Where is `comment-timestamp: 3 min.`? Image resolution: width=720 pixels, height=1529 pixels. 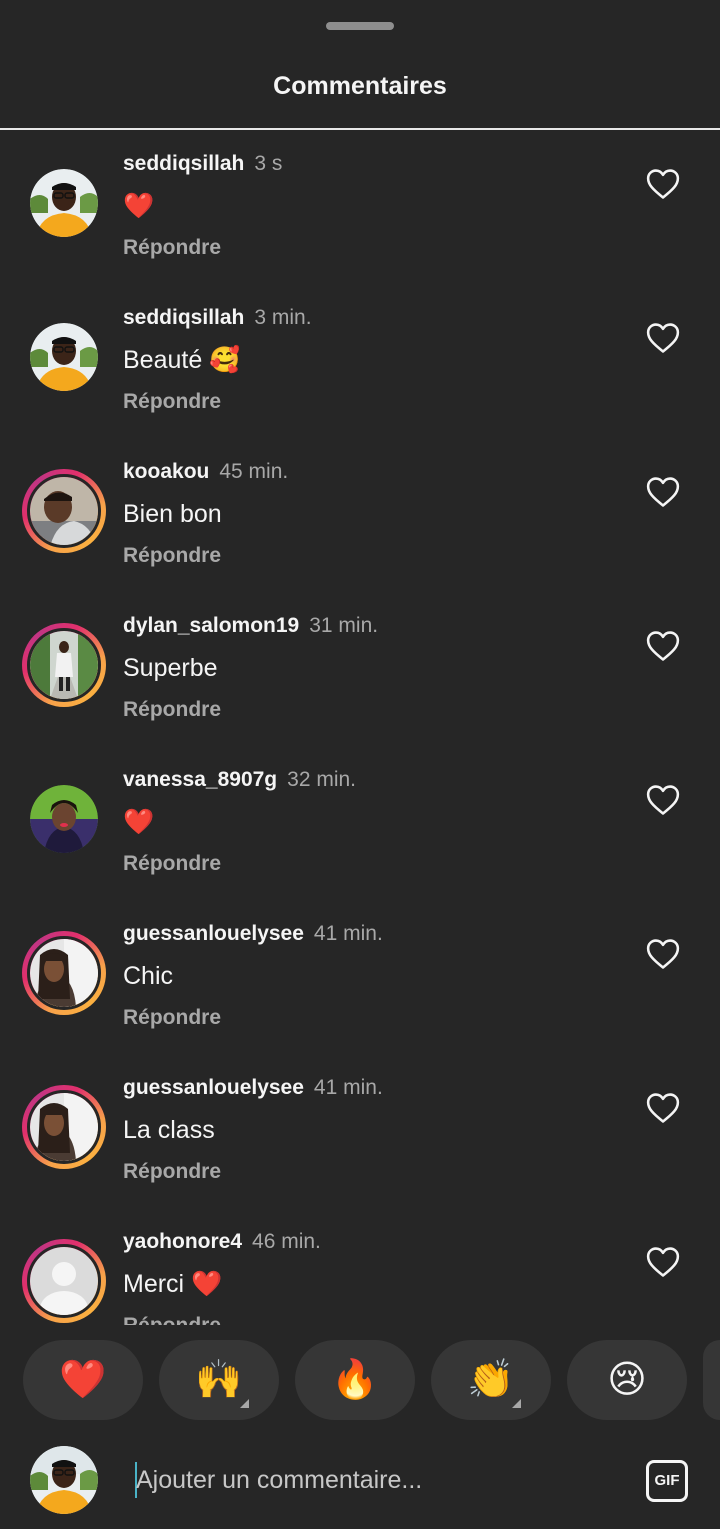 comment-timestamp: 3 min. is located at coordinates (283, 317).